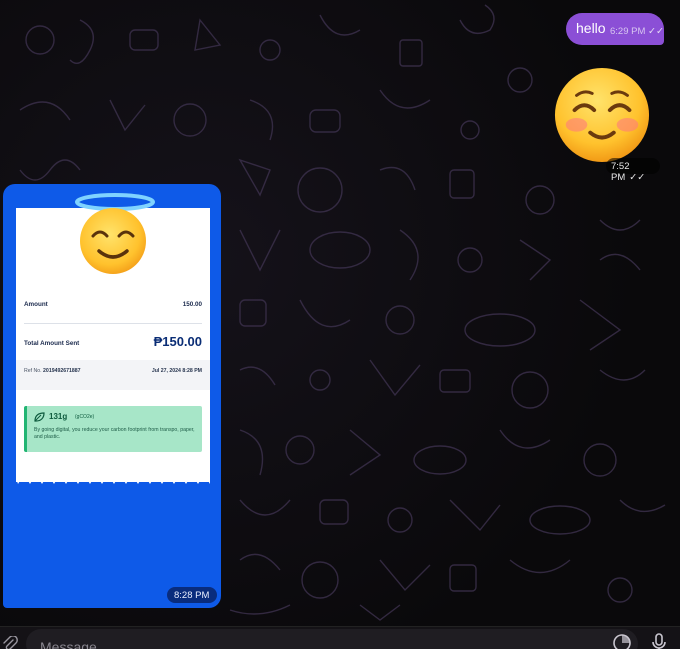  Describe the element at coordinates (176, 371) in the screenshot. I see `transaction-date: Jul 27, 2024 8:28 PM` at that location.